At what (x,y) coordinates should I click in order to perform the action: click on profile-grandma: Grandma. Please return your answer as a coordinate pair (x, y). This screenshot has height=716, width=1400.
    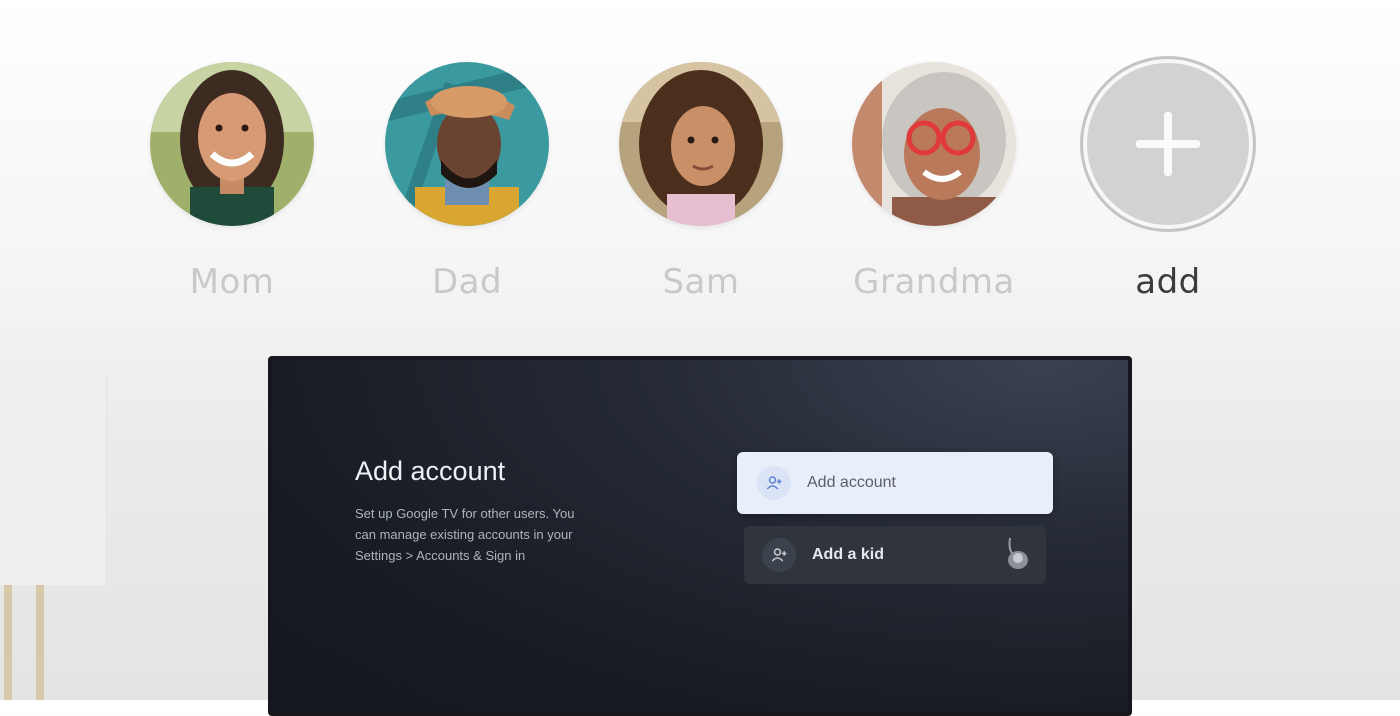
    Looking at the image, I should click on (934, 182).